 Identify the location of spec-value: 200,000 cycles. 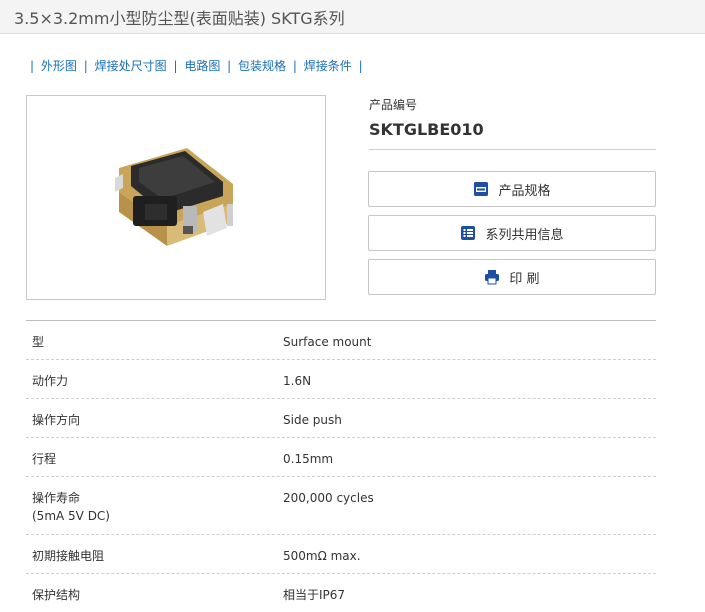
(328, 498).